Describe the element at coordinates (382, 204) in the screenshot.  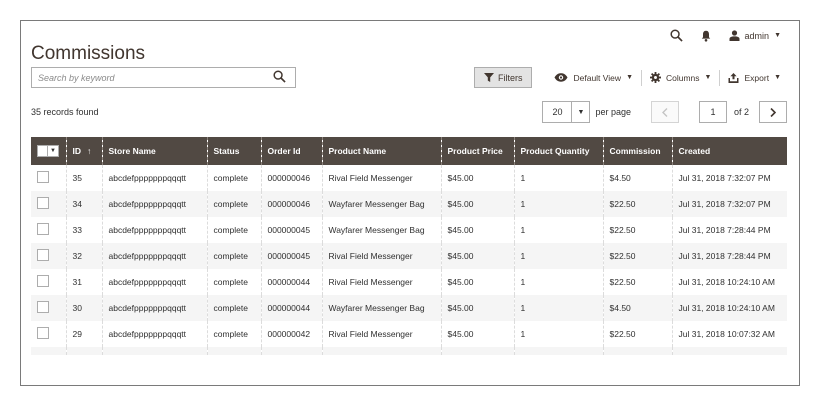
I see `cell-product-name: Wayfarer Messenger Bag` at that location.